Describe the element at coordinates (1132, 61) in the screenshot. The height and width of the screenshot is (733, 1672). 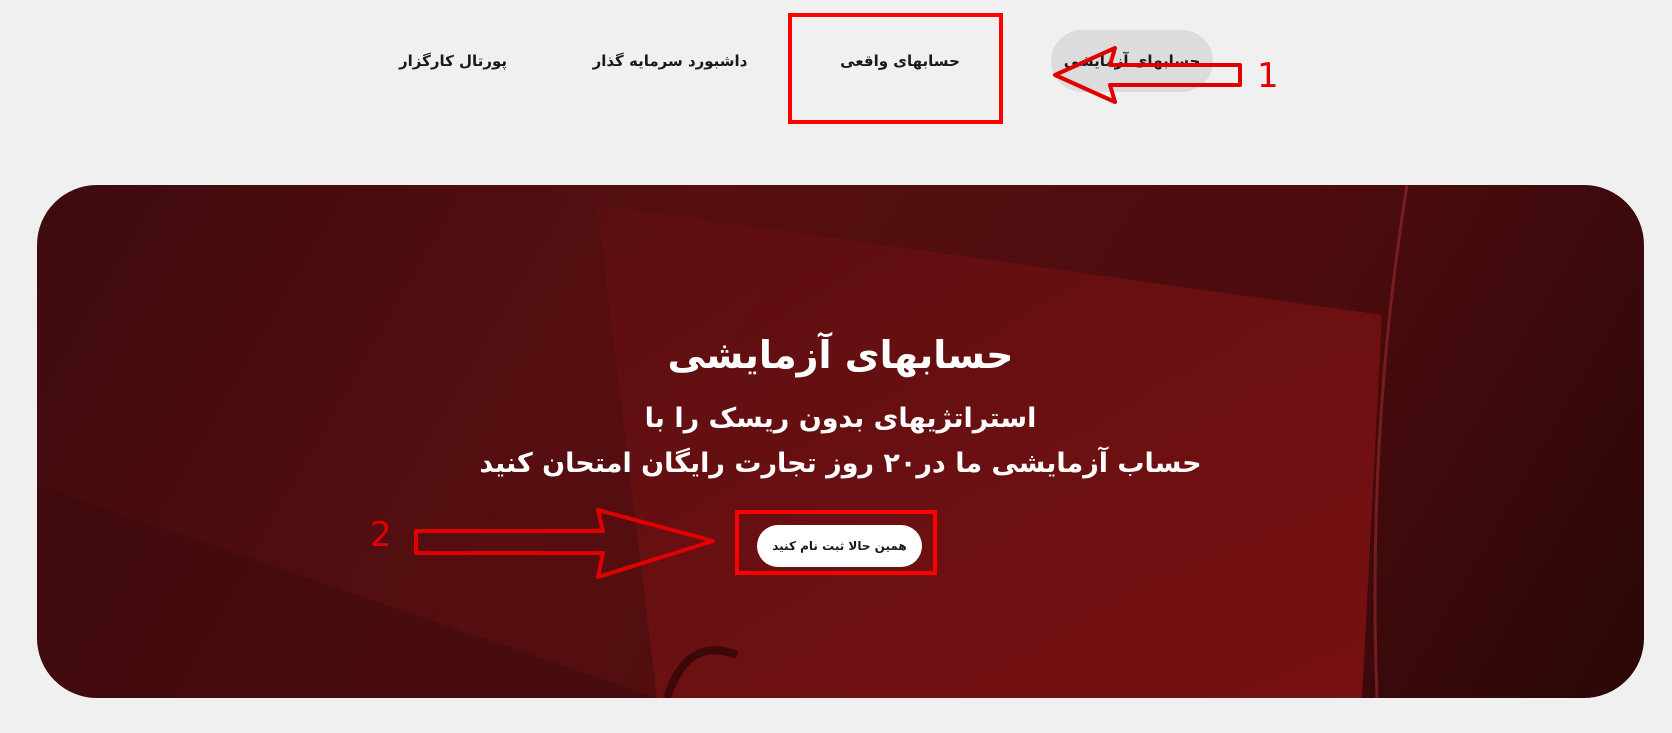
I see `tab-demo-accounts: حسابهای آزمایشی` at that location.